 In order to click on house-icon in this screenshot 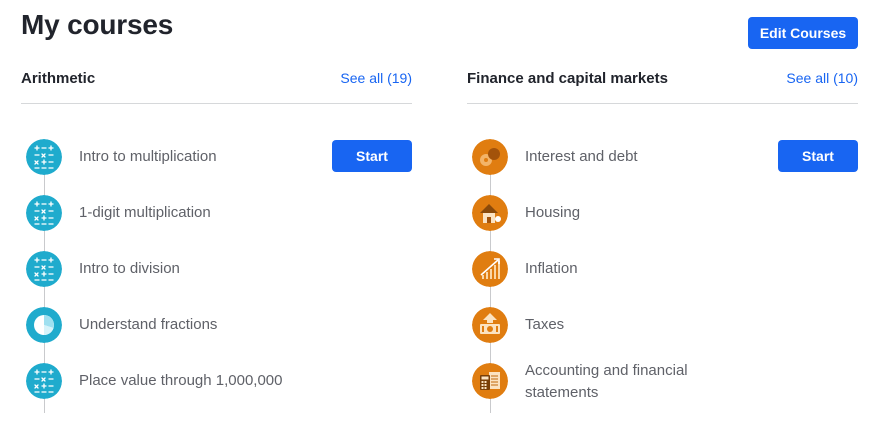, I will do `click(490, 213)`.